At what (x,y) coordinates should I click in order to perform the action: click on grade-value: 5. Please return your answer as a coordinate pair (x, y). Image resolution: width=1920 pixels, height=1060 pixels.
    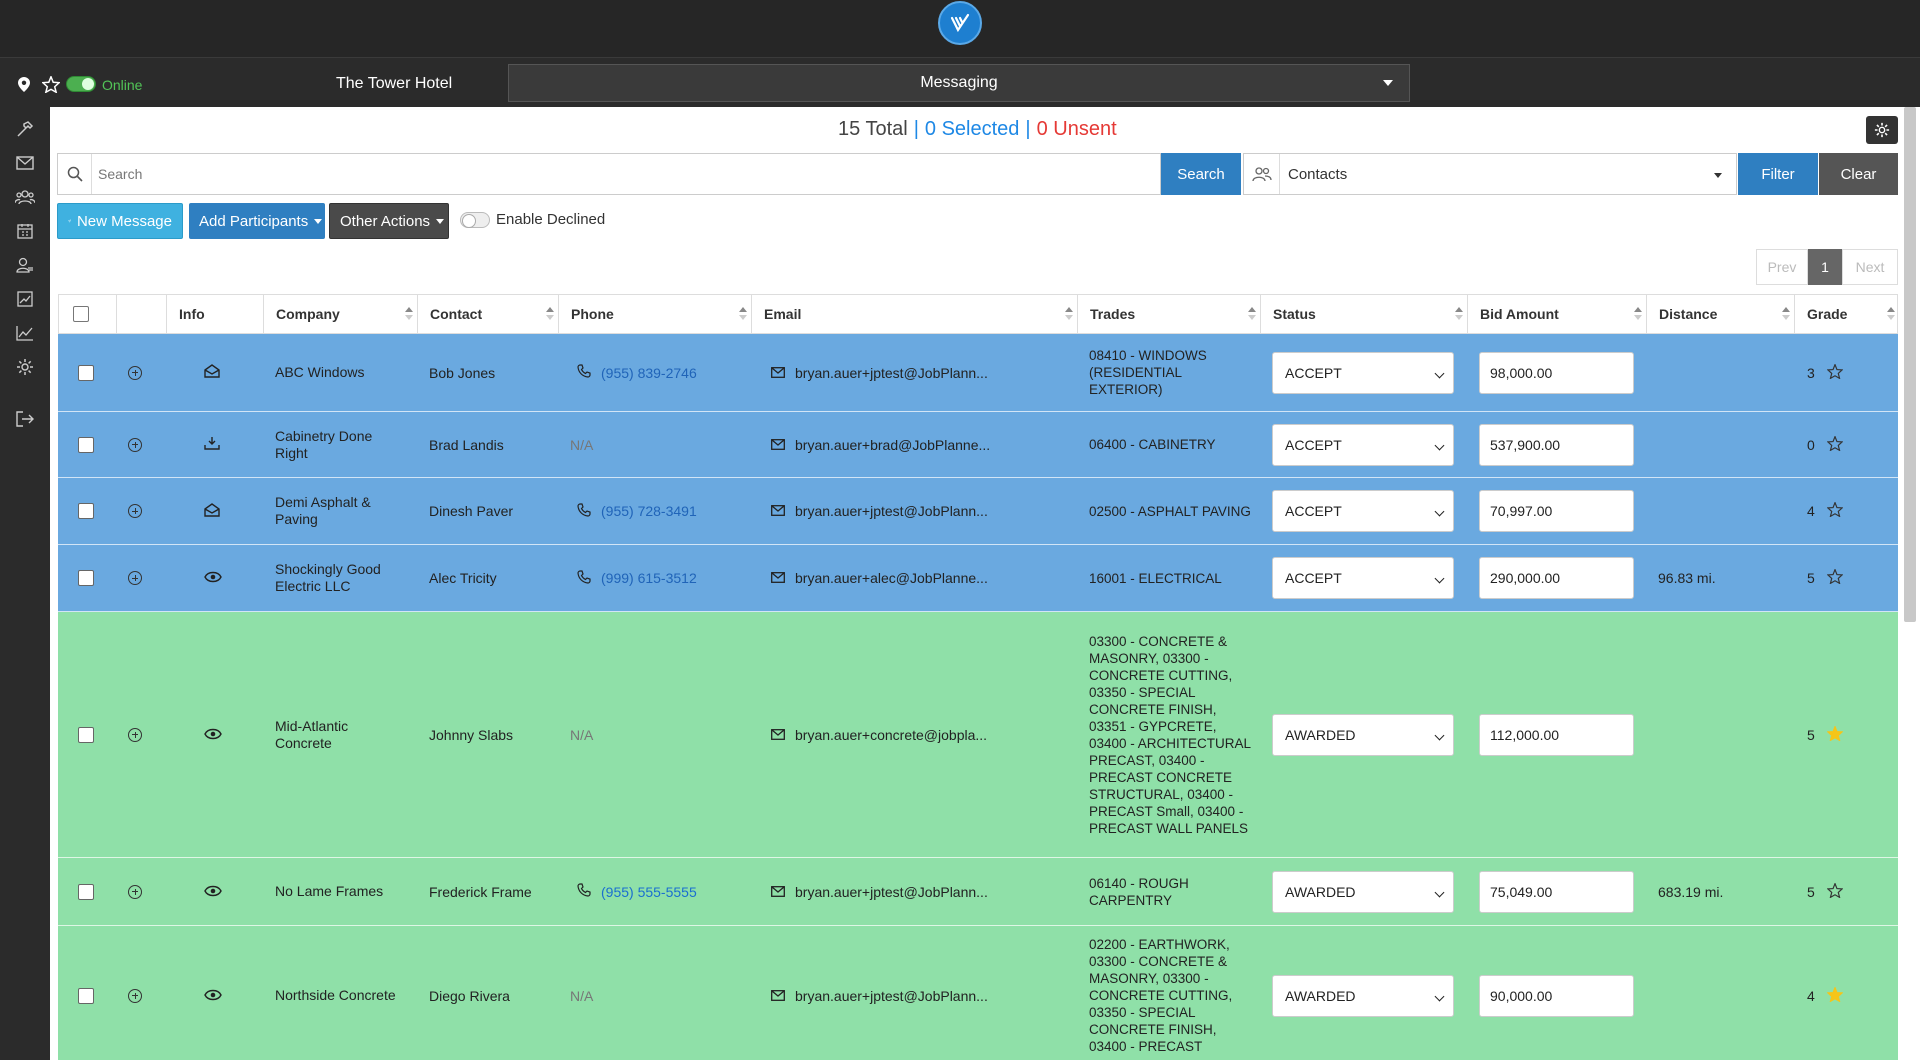
    Looking at the image, I should click on (1811, 578).